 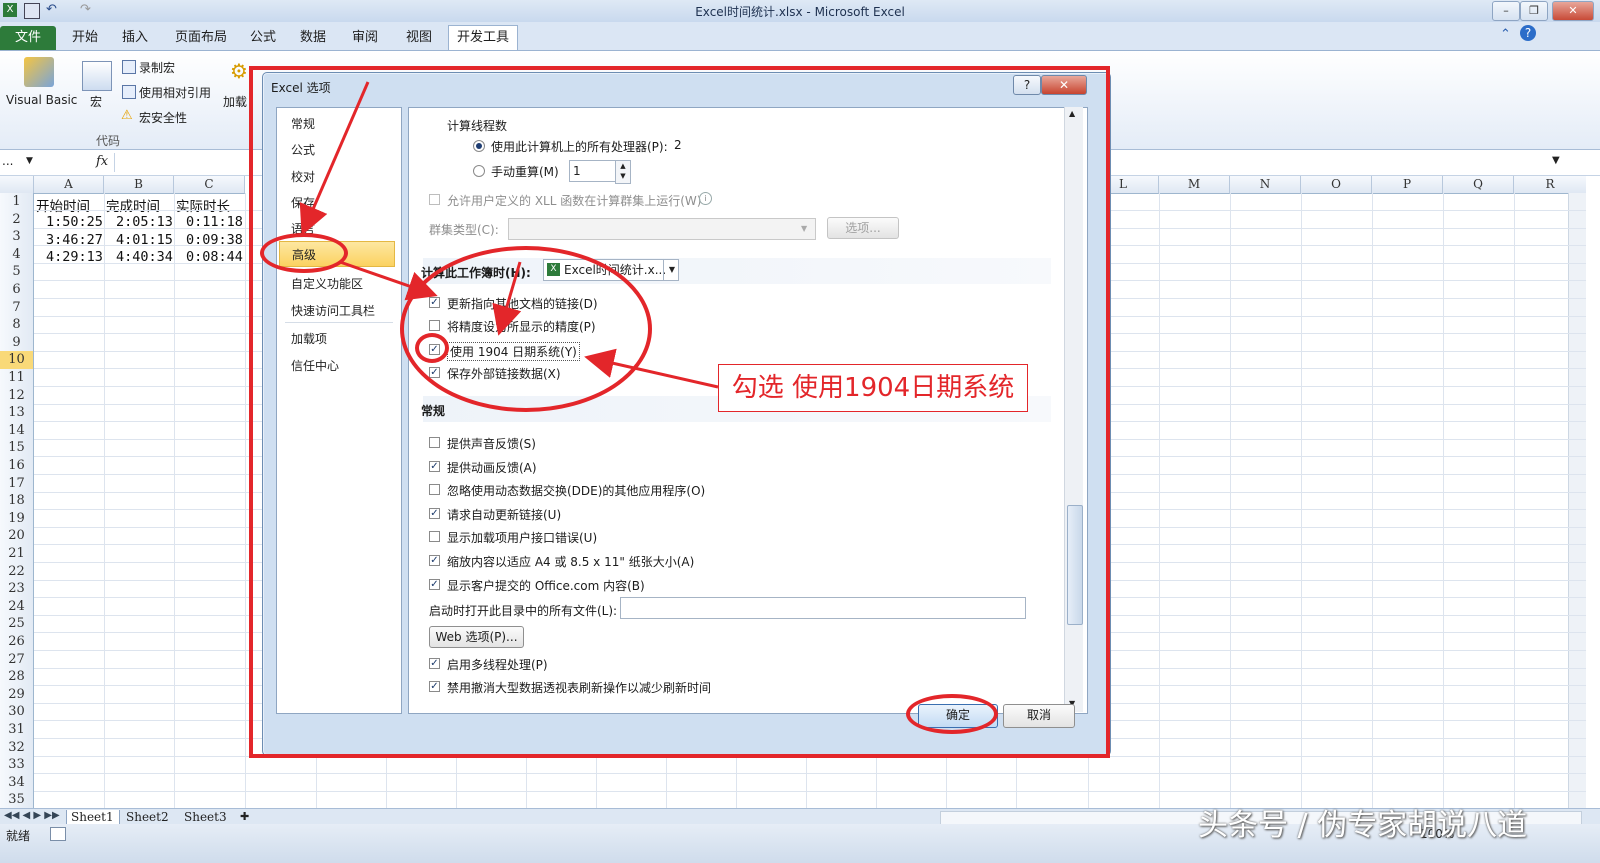 I want to click on watermark: 头条号 / 伪专家胡说八道, so click(x=1363, y=825).